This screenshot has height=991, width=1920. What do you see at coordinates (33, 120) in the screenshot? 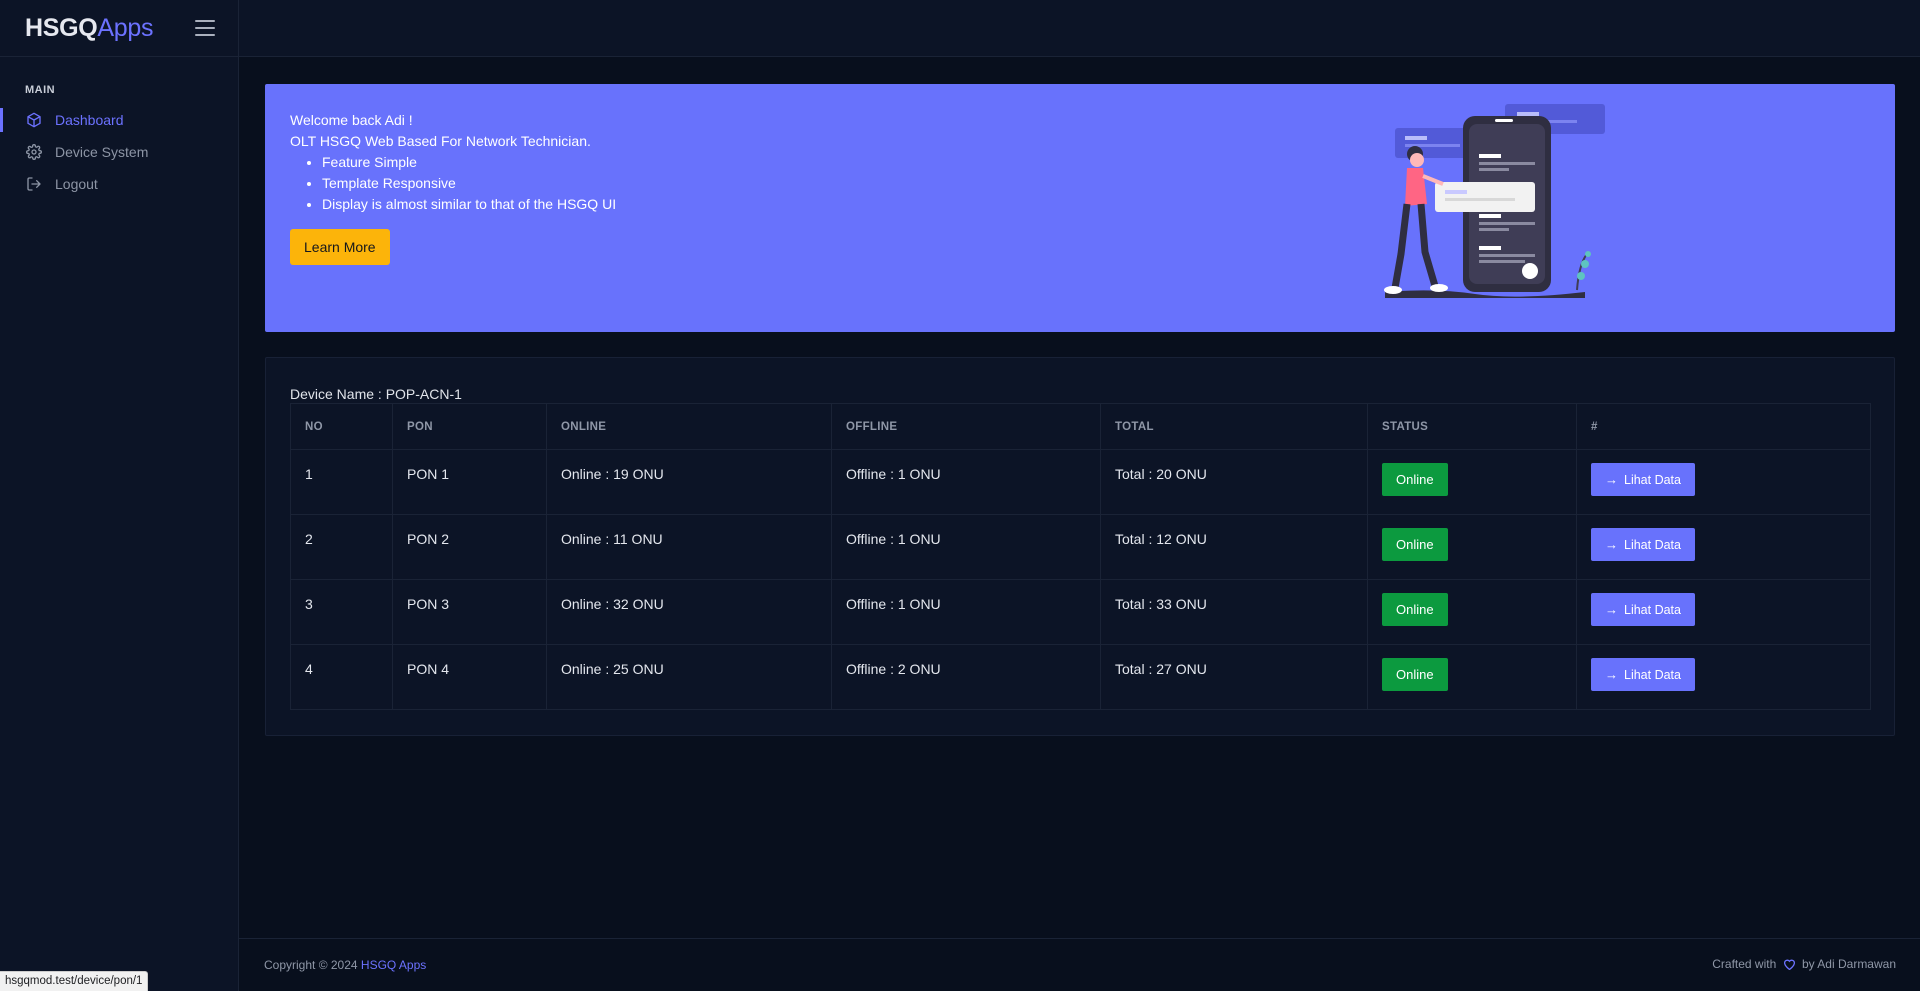
I see `cube-icon` at bounding box center [33, 120].